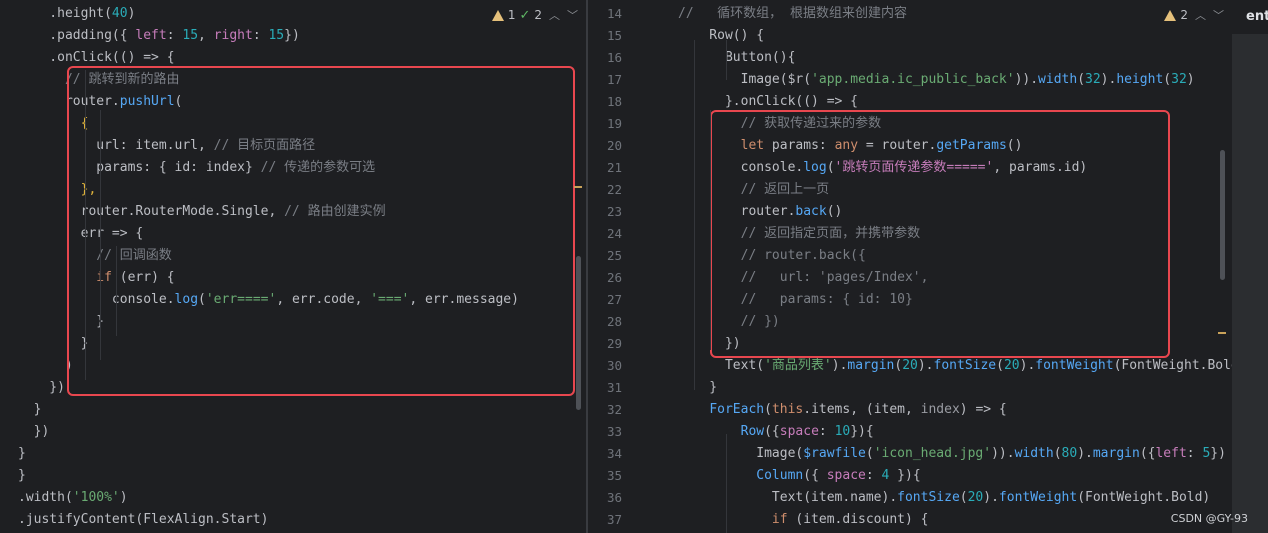 This screenshot has width=1268, height=533. What do you see at coordinates (94, 256) in the screenshot?
I see `code-line: // 回调函数` at bounding box center [94, 256].